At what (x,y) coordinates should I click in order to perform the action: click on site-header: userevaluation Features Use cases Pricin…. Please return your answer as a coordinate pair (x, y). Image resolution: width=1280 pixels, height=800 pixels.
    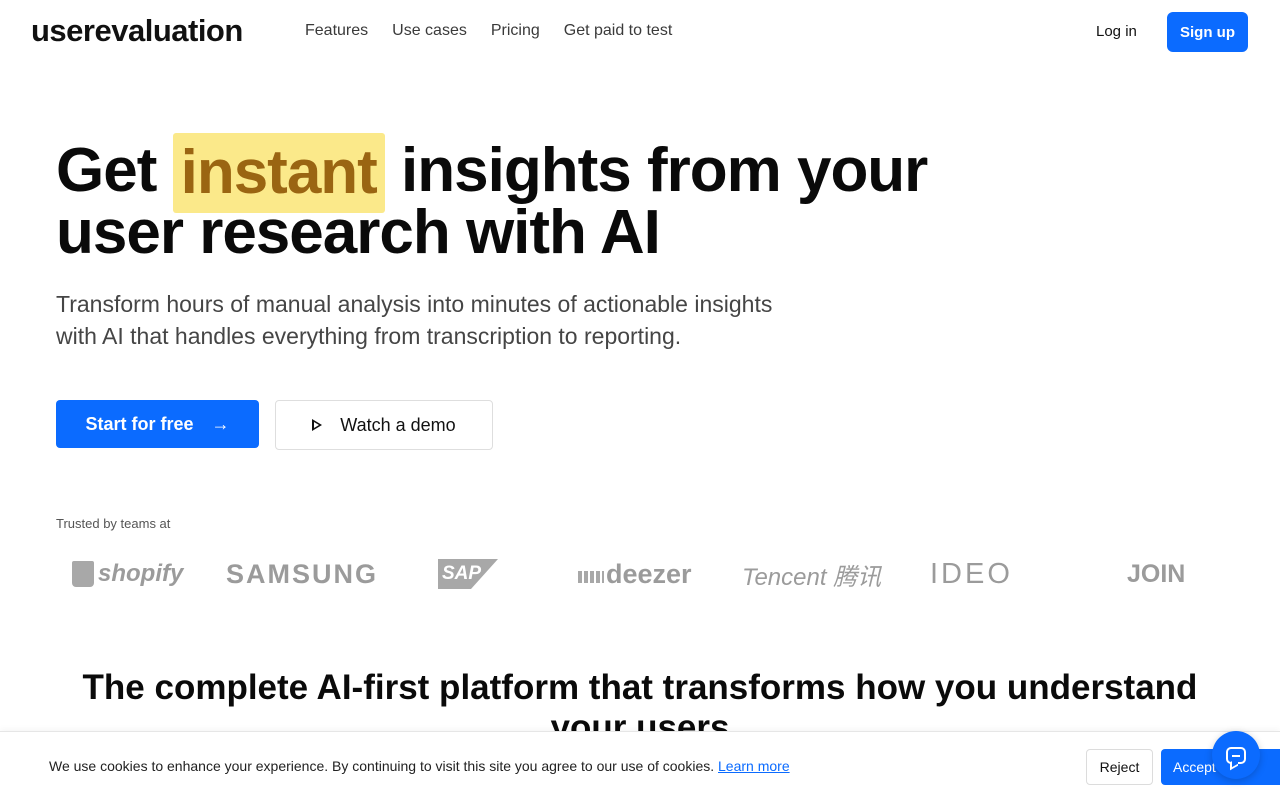
    Looking at the image, I should click on (640, 32).